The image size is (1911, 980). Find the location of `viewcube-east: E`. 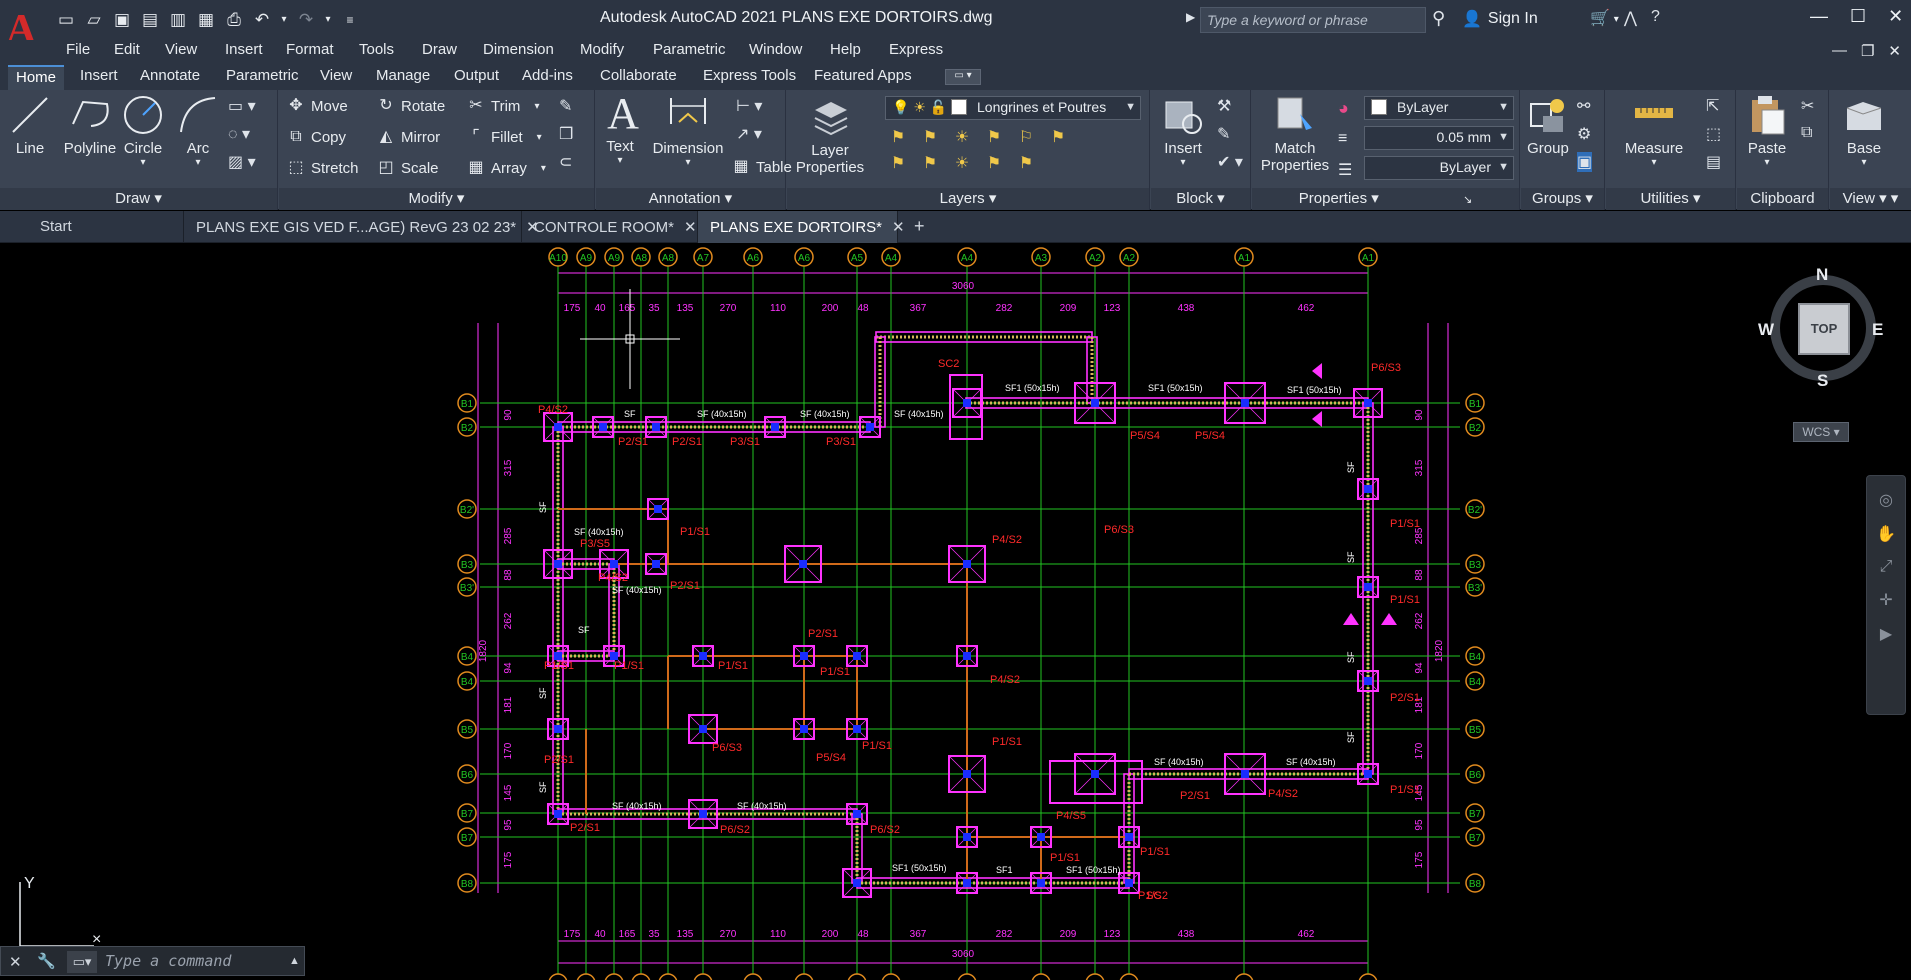

viewcube-east: E is located at coordinates (1877, 330).